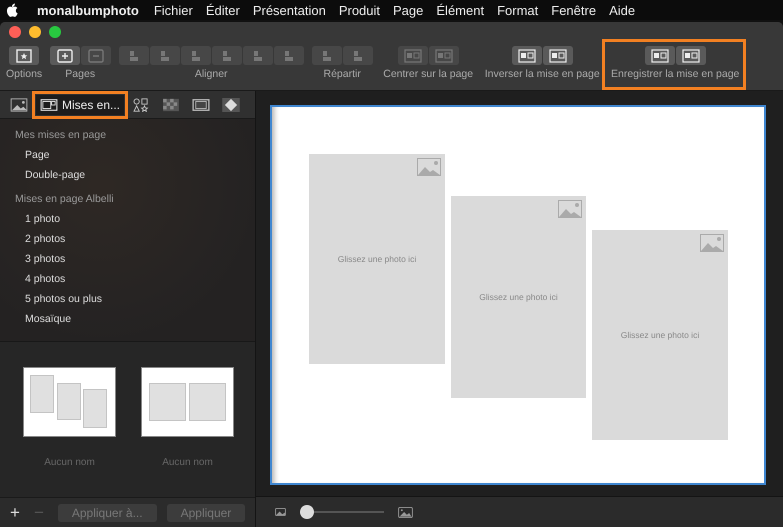 The width and height of the screenshot is (783, 527). What do you see at coordinates (127, 303) in the screenshot?
I see `layout-list-item: 5 photos ou plus` at bounding box center [127, 303].